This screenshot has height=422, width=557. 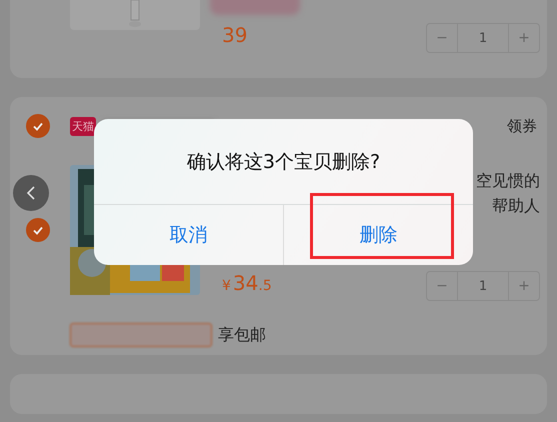 I want to click on shipping-note: 享包邮, so click(x=242, y=335).